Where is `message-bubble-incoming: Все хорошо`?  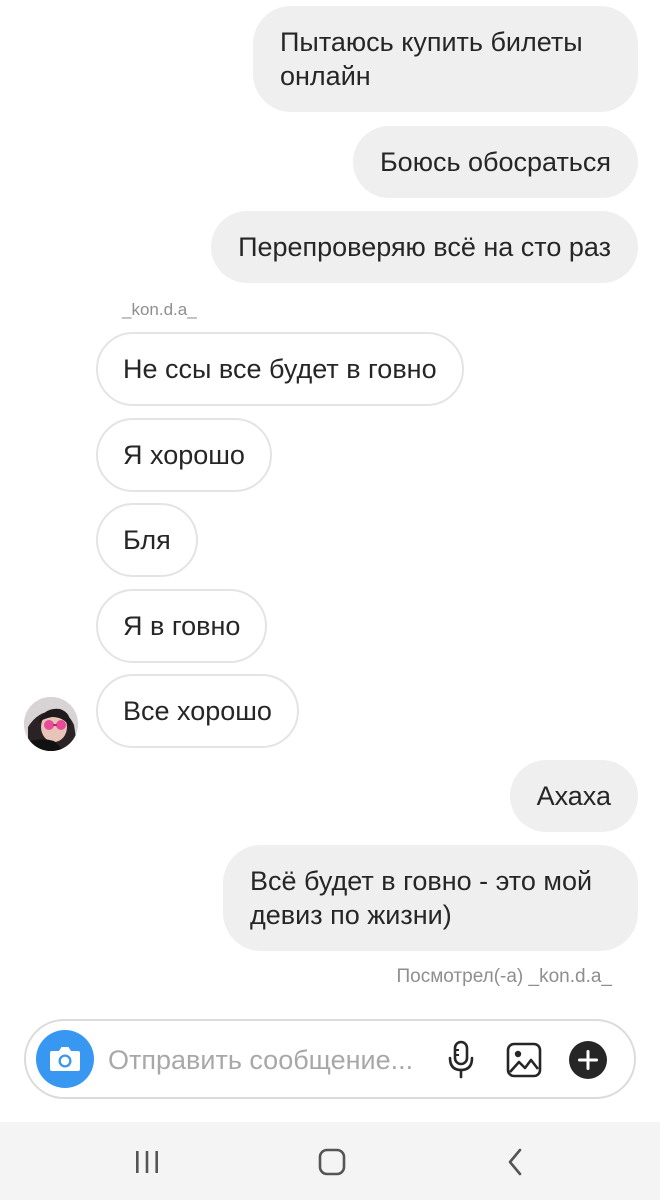
message-bubble-incoming: Все хорошо is located at coordinates (197, 711).